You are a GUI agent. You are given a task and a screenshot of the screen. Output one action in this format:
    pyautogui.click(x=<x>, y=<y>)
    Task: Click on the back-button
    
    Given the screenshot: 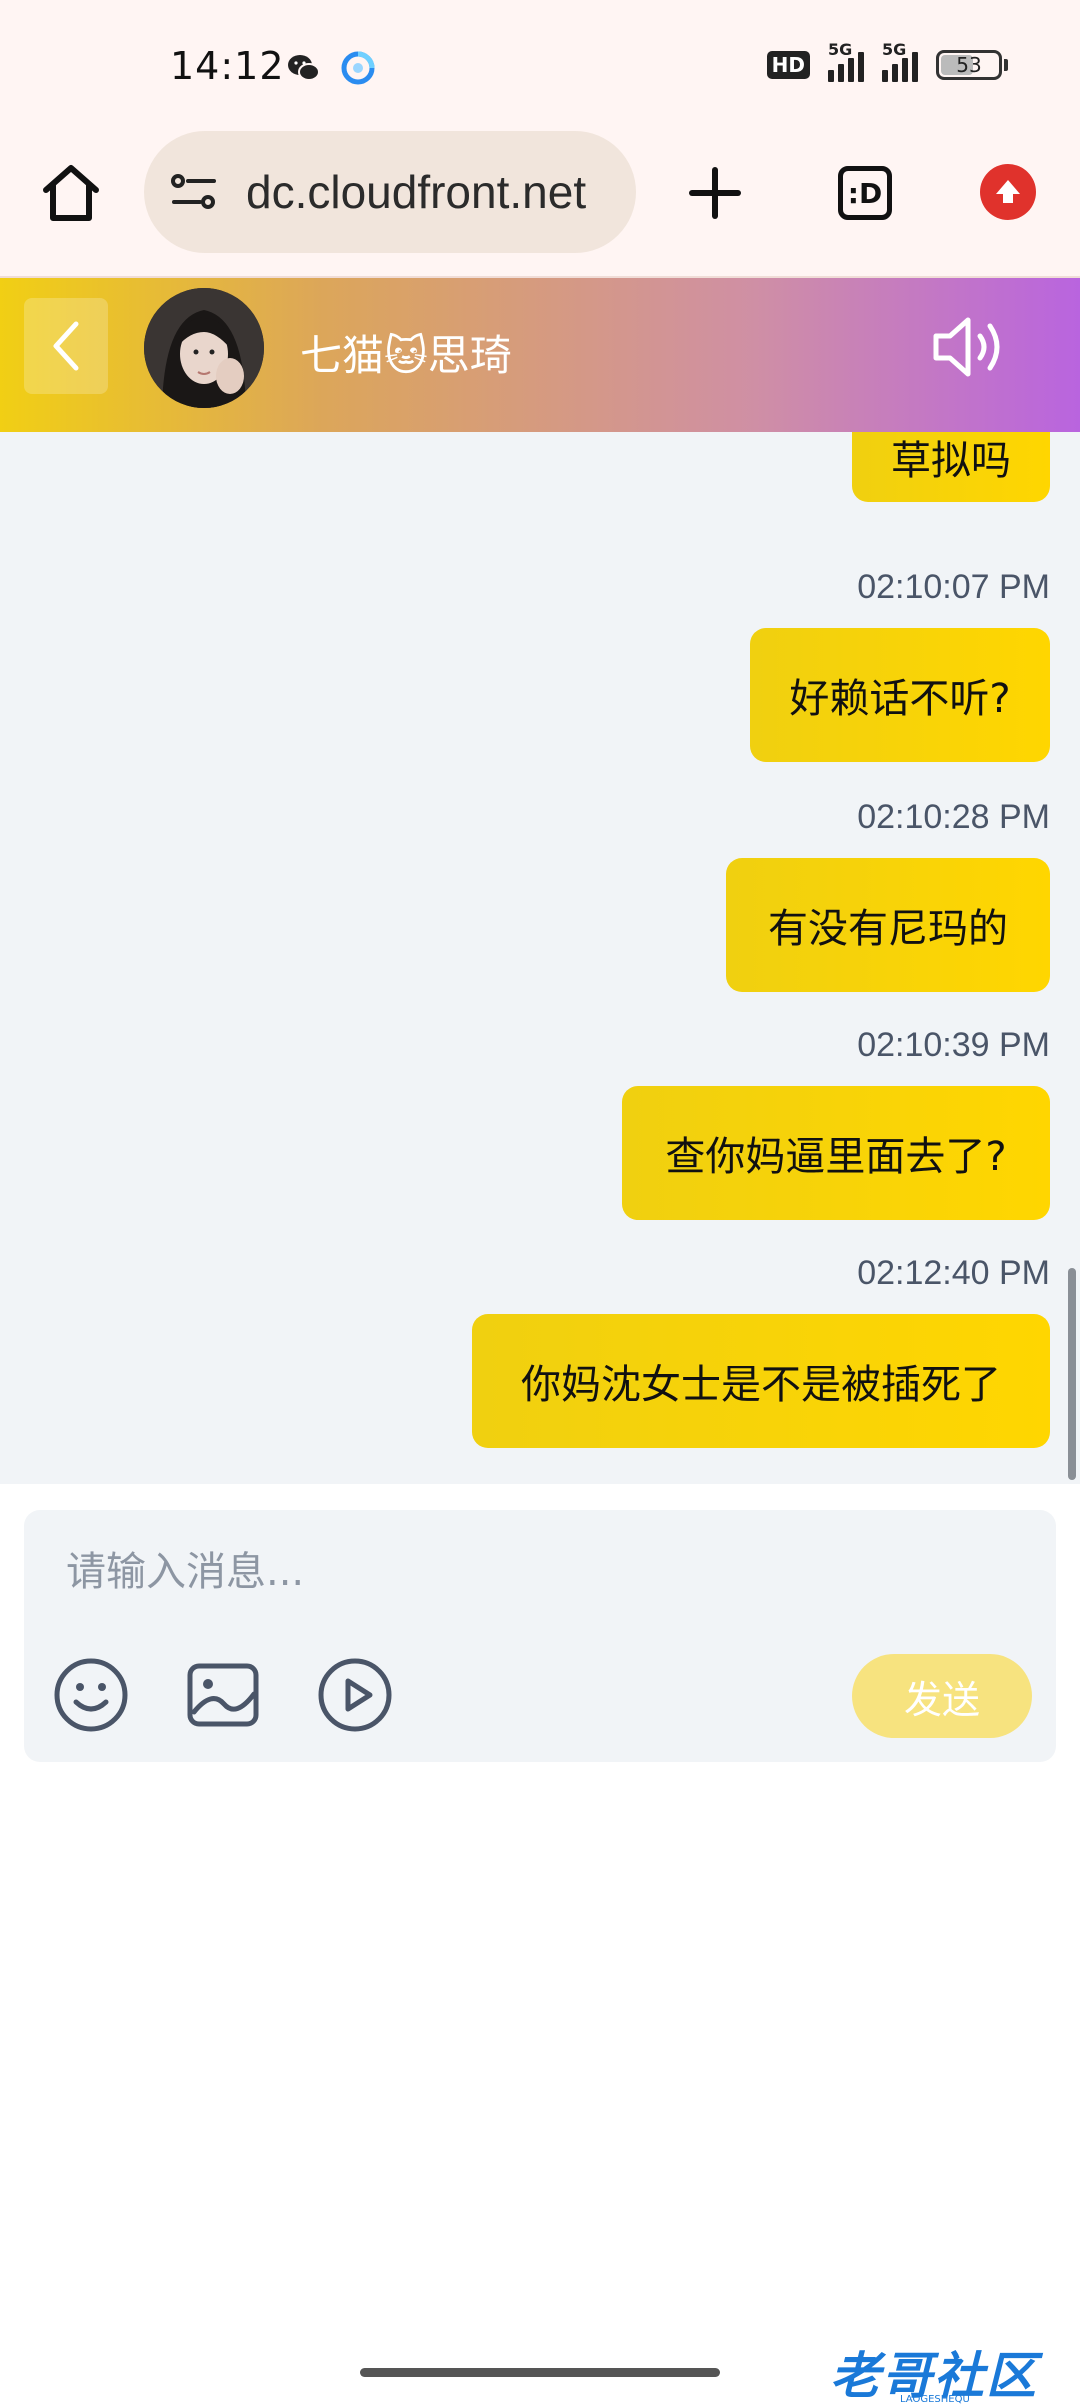 What is the action you would take?
    pyautogui.click(x=66, y=346)
    